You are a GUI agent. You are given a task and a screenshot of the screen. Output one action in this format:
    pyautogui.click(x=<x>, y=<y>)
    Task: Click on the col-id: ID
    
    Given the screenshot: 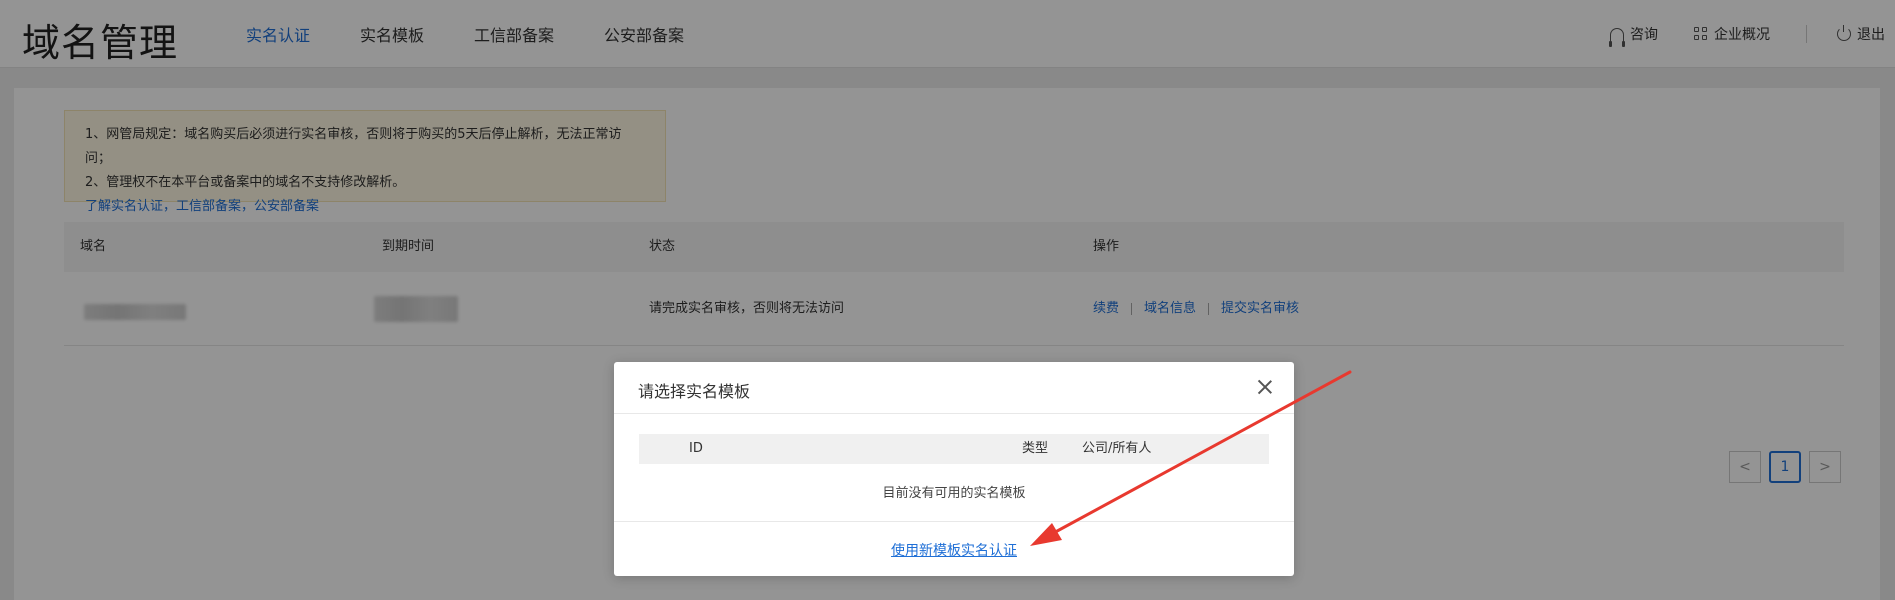 What is the action you would take?
    pyautogui.click(x=696, y=448)
    